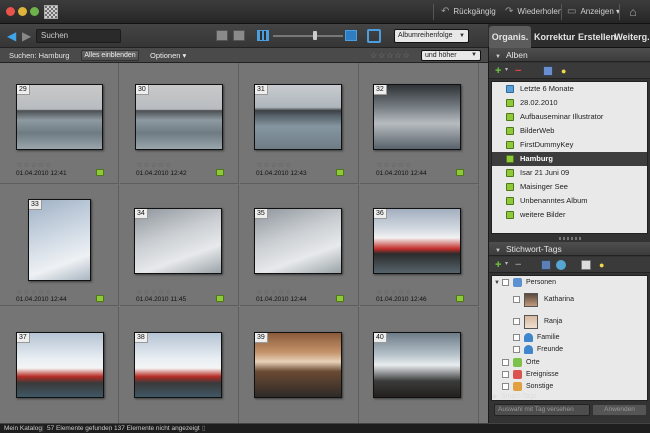 The image size is (650, 433). Describe the element at coordinates (263, 35) in the screenshot. I see `small-thumbnail-icon` at that location.